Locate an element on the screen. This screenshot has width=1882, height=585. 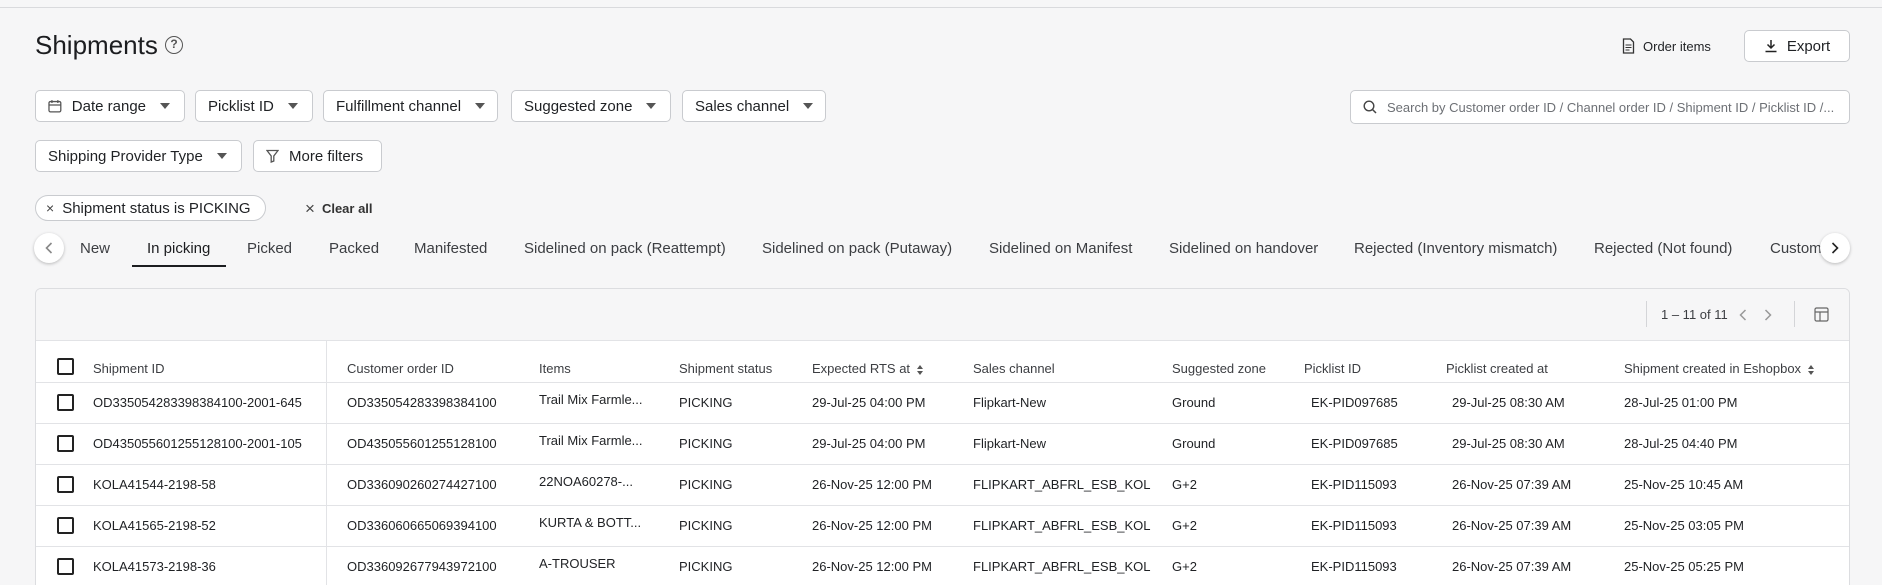
shipment-id-cell: OD435055601255128100-2001-105 is located at coordinates (197, 443).